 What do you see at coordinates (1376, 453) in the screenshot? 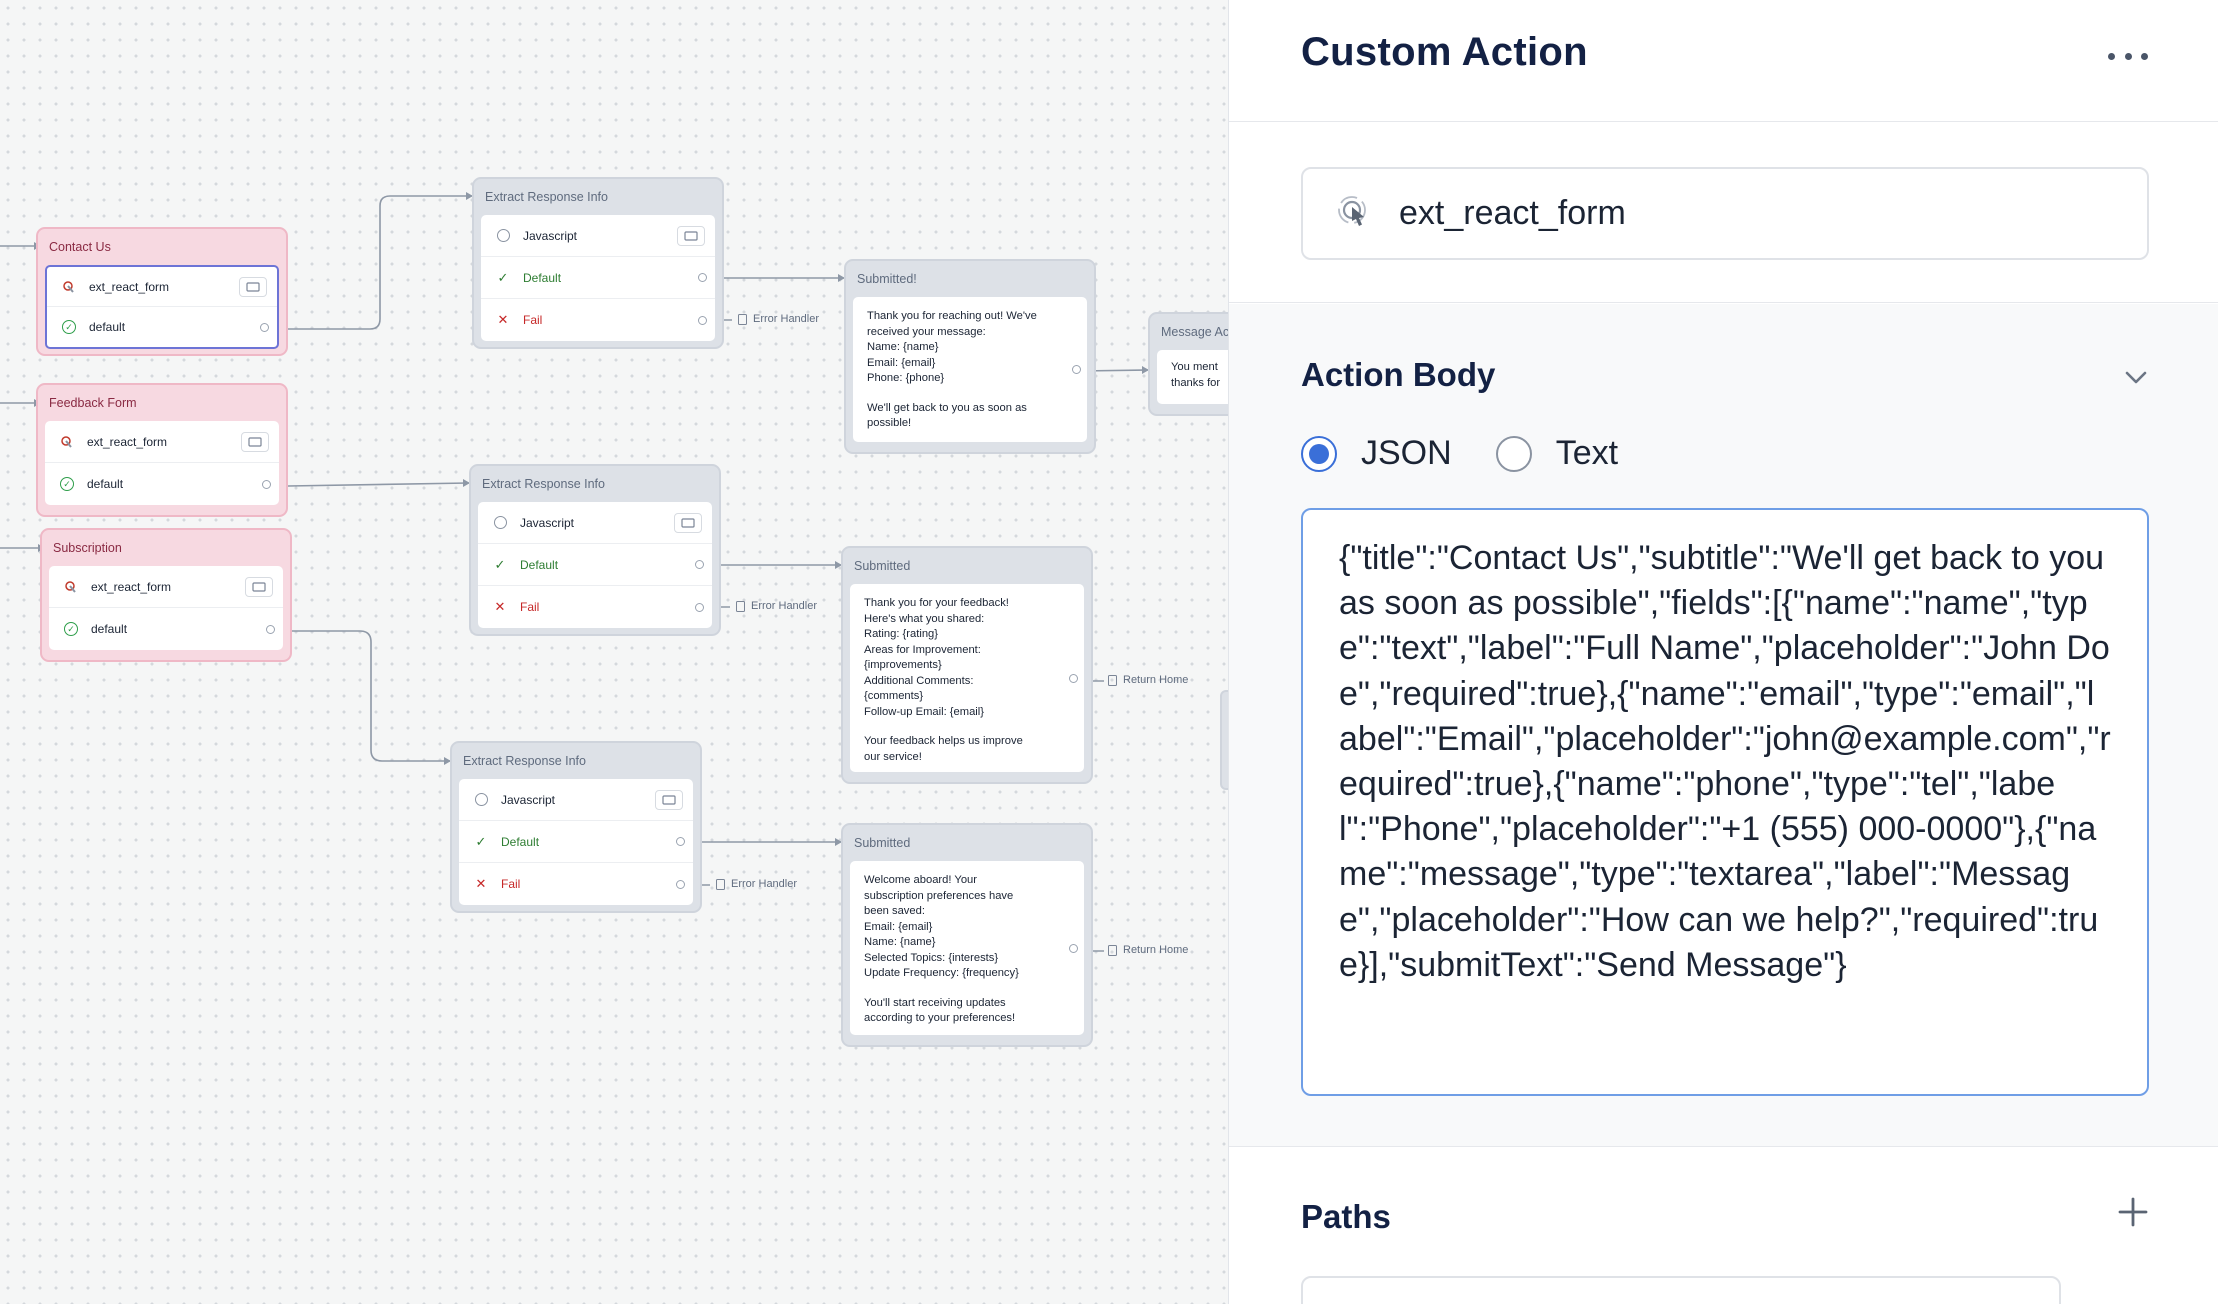
I see `radio-json: JSON` at bounding box center [1376, 453].